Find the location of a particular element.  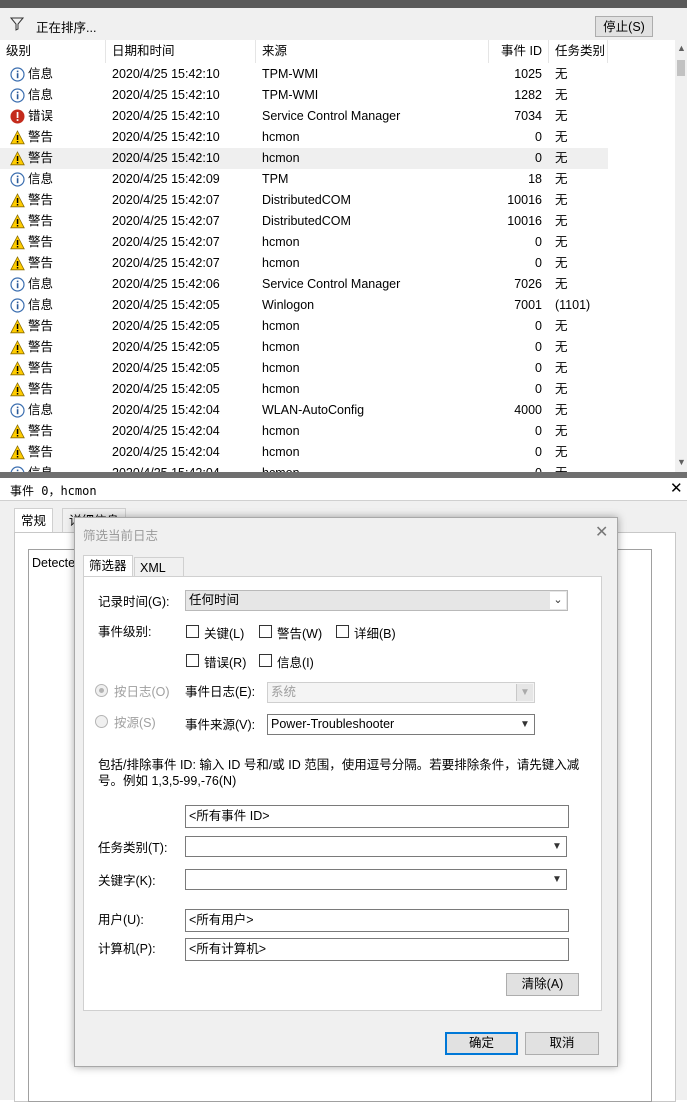

checkbox-warning-label: 警告(W) is located at coordinates (300, 634).